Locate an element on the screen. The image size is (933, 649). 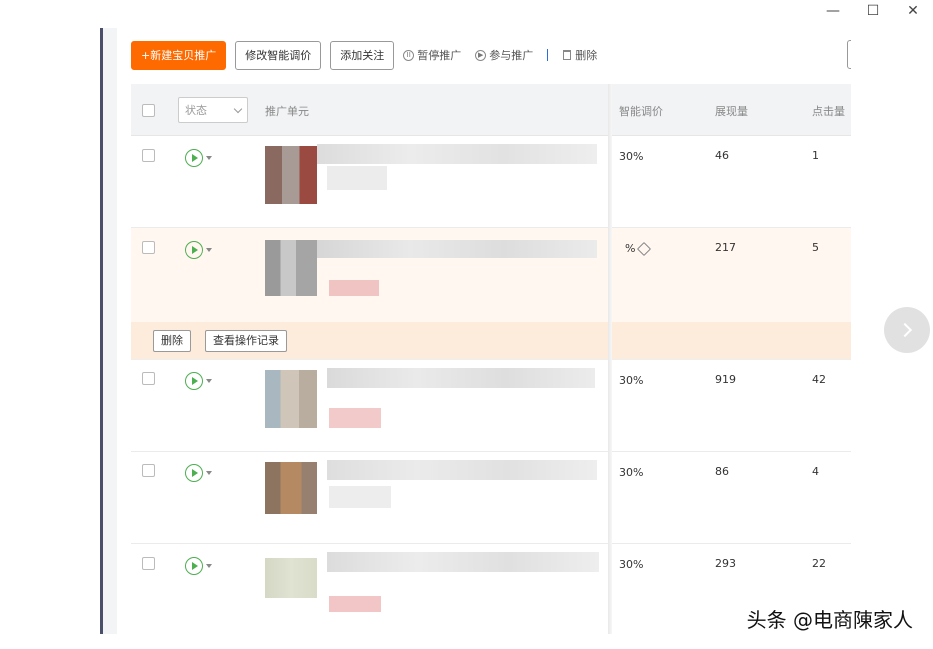
add-follow-button: 添加关注 is located at coordinates (362, 55).